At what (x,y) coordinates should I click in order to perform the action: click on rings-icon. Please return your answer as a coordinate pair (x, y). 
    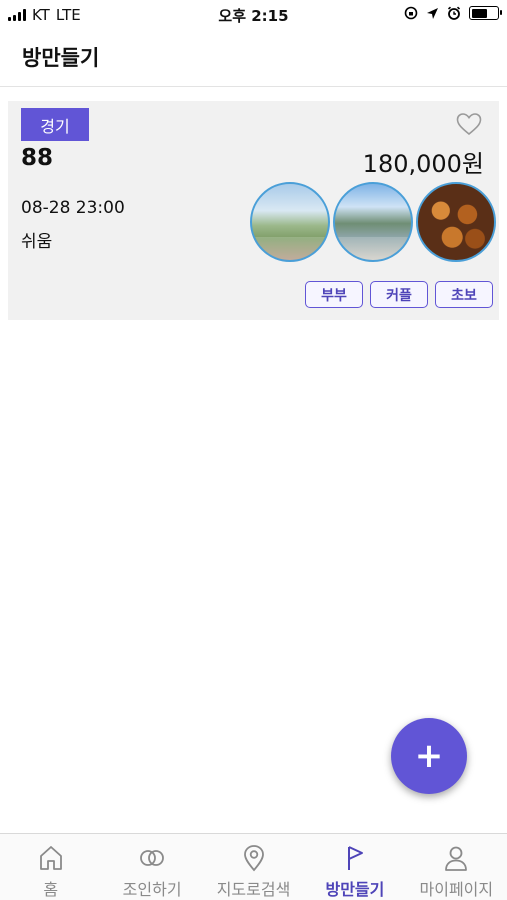
    Looking at the image, I should click on (152, 857).